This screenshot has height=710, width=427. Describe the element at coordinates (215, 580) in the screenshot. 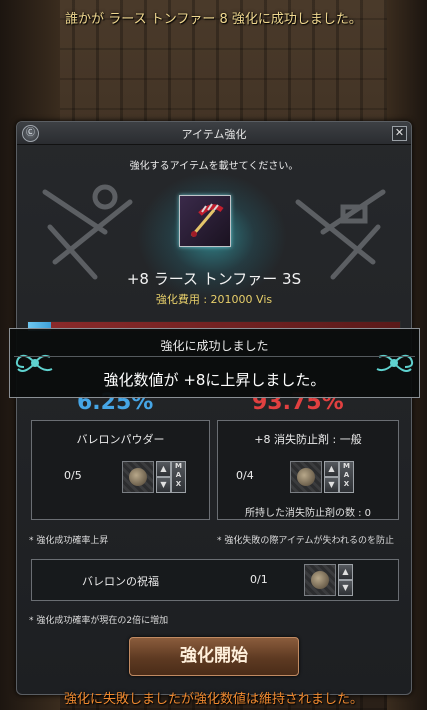

I see `barrelon-blessing-panel: バレロンの祝福 0/1 ▲ ▼` at that location.